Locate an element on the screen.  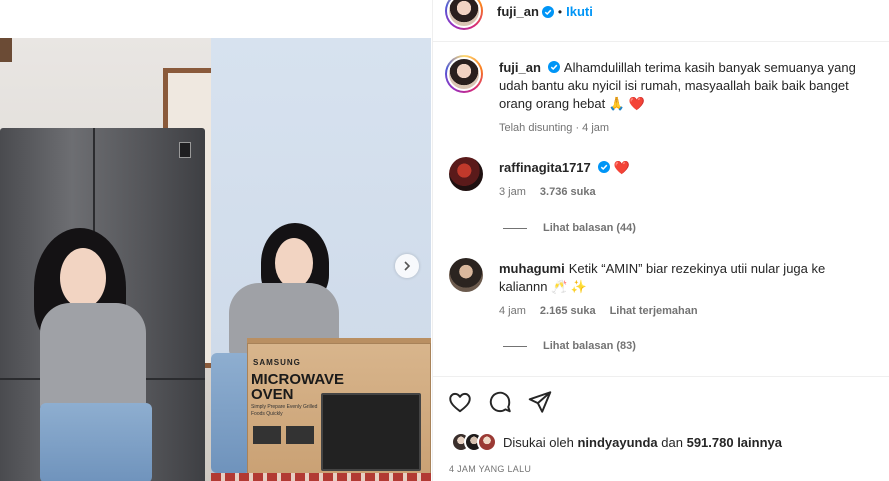
view-replies-button: Lihat balasan (44) is located at coordinates (569, 228).